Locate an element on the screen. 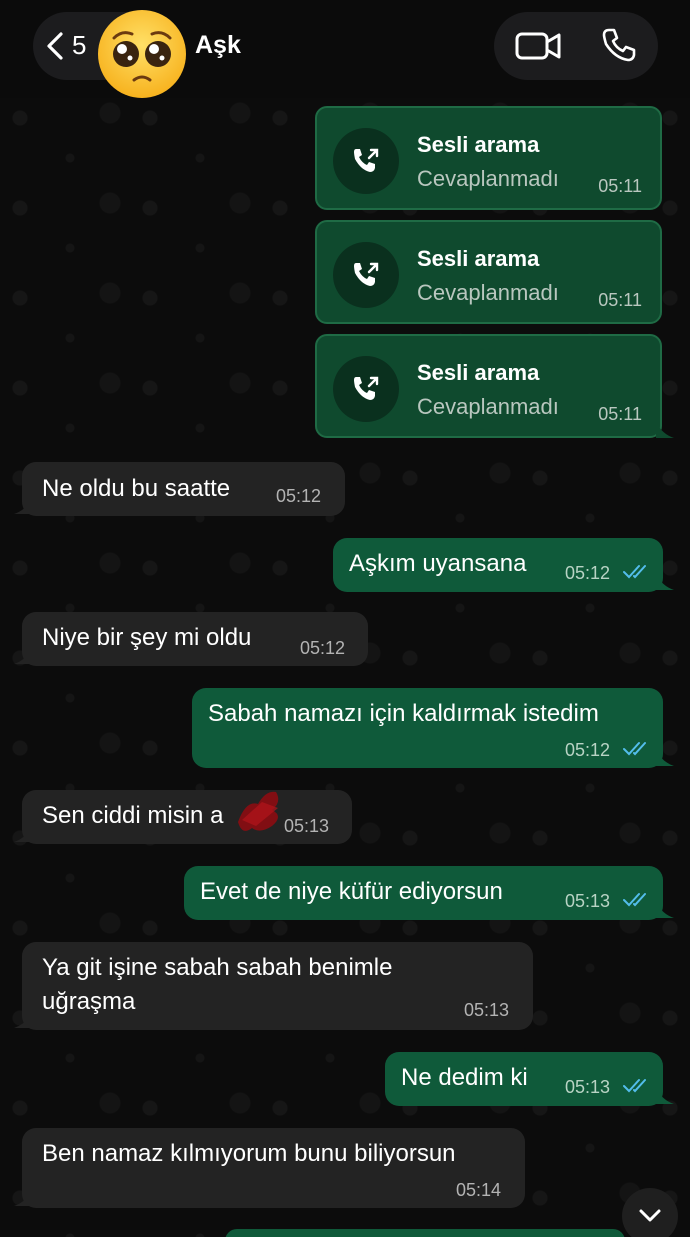  message-text: Aşkım uyansana is located at coordinates (438, 563).